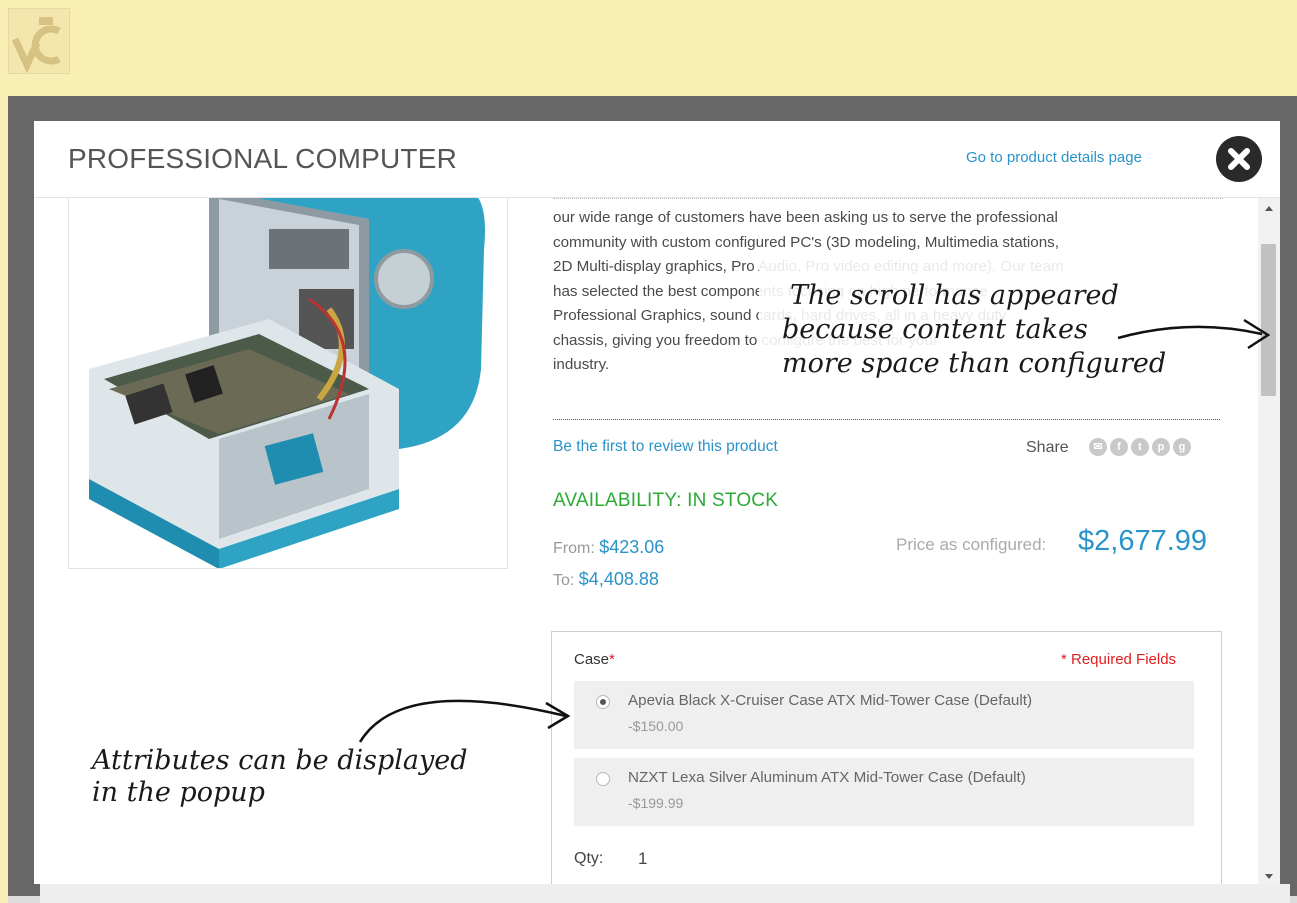 This screenshot has width=1297, height=903. What do you see at coordinates (665, 447) in the screenshot?
I see `review-link: Be the first to review this product` at bounding box center [665, 447].